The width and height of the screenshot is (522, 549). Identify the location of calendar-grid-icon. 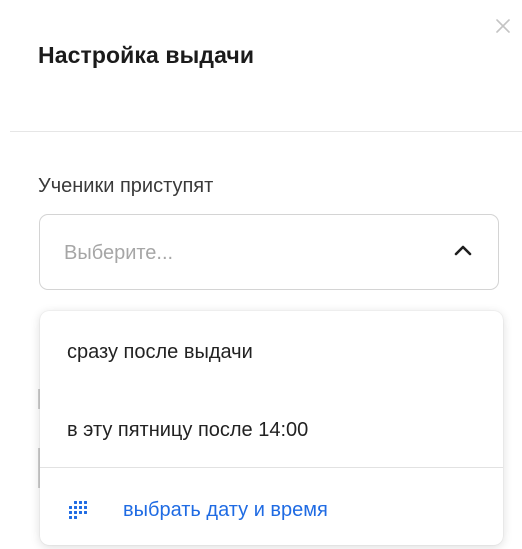
(78, 510).